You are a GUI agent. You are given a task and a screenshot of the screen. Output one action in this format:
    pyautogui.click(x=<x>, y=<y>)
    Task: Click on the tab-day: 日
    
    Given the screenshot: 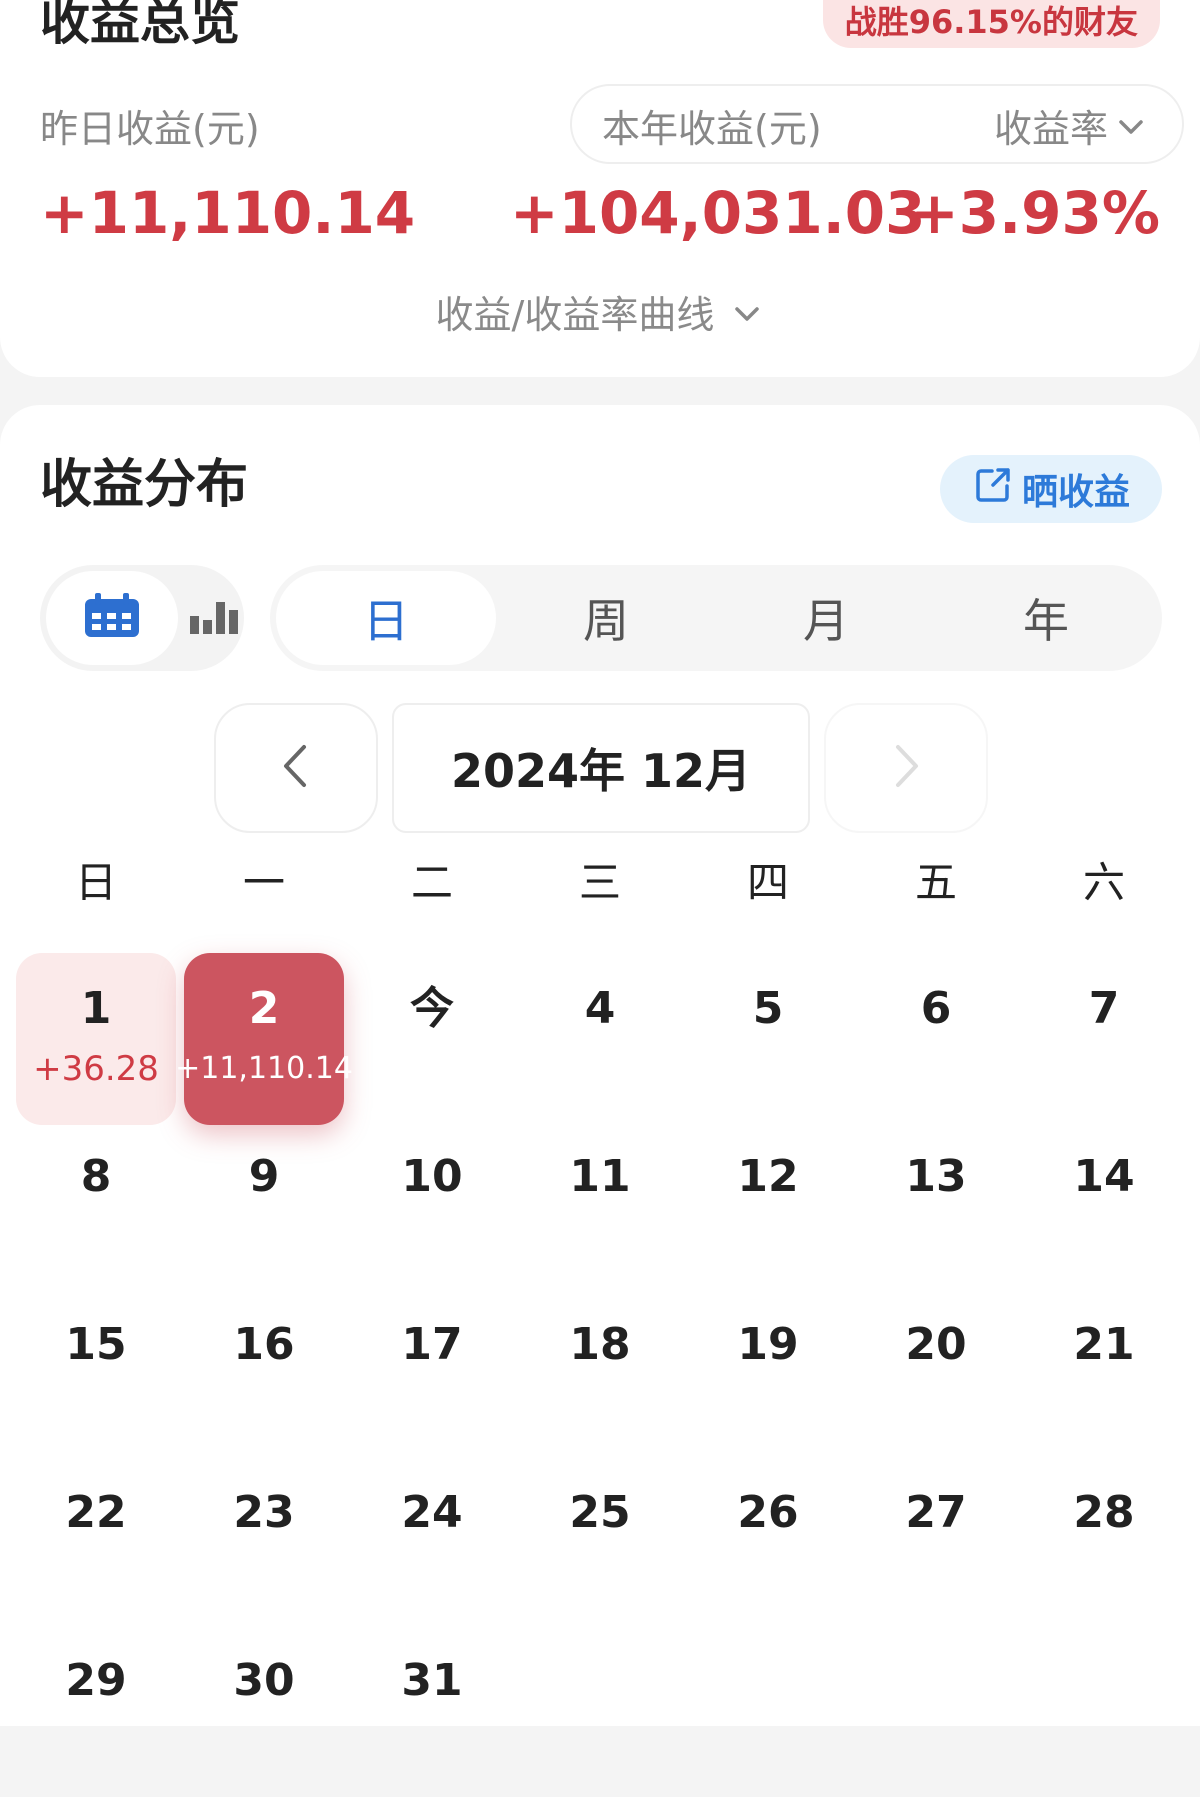 What is the action you would take?
    pyautogui.click(x=386, y=618)
    